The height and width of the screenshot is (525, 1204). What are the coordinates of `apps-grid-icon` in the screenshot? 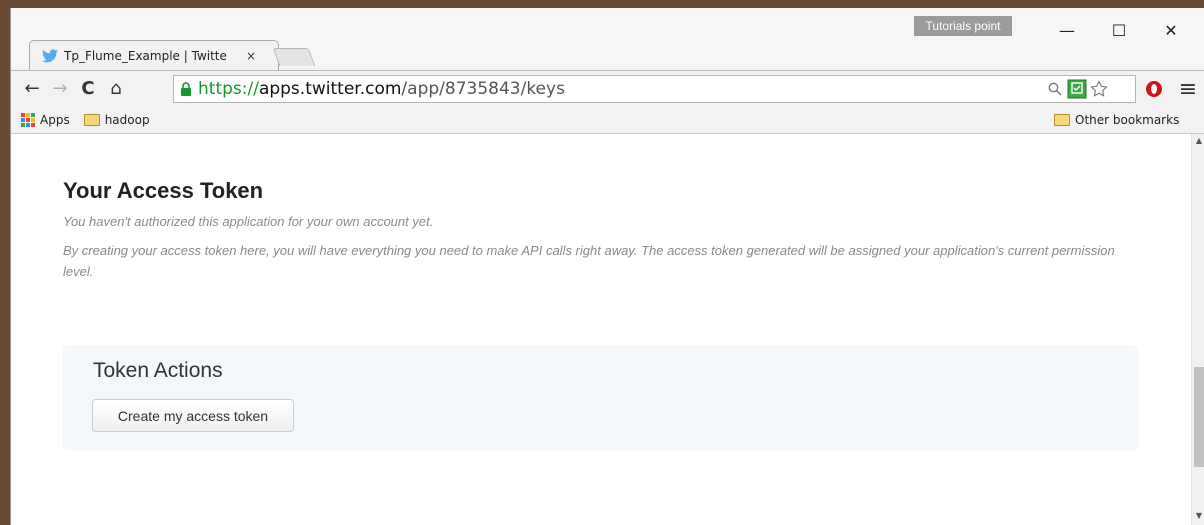 It's located at (28, 119).